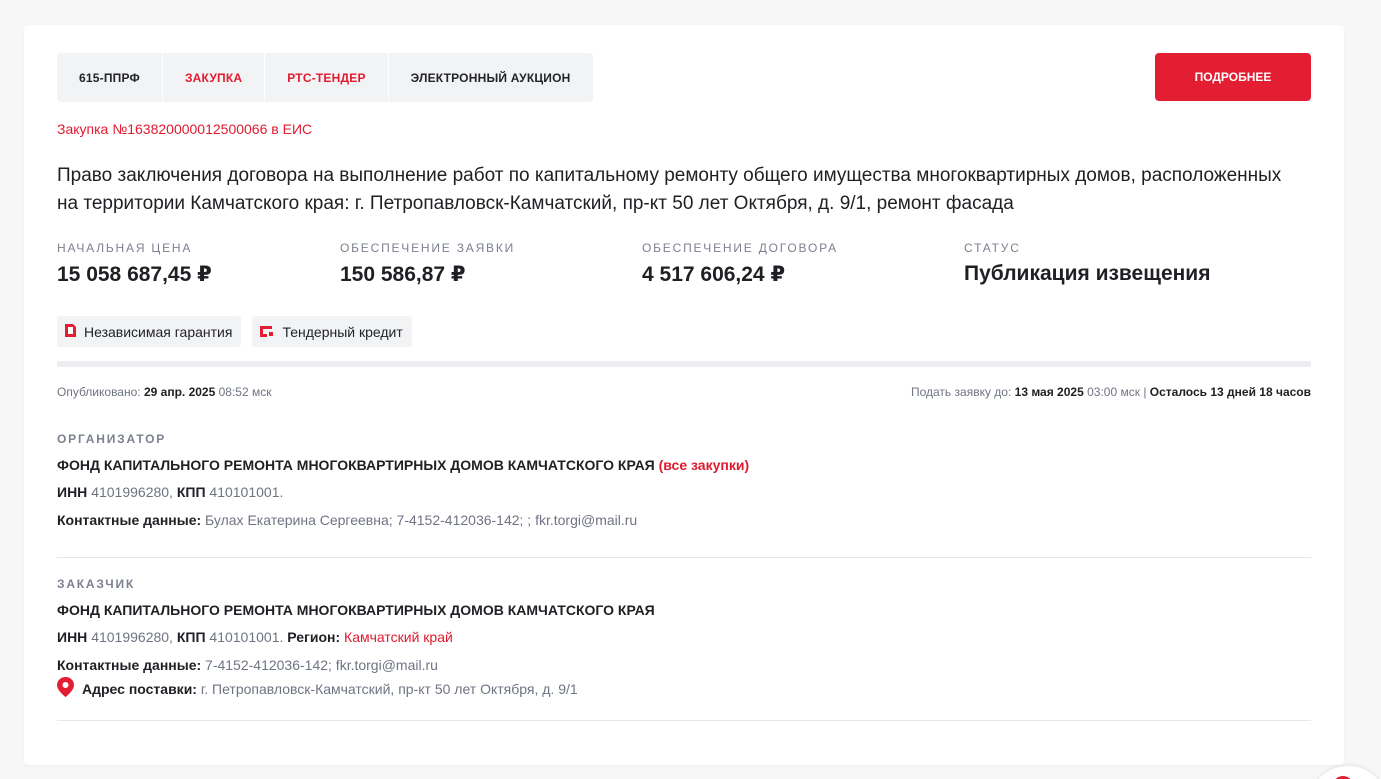 This screenshot has width=1381, height=779. What do you see at coordinates (129, 520) in the screenshot?
I see `organizer-contacts-label: Контактные данные:` at bounding box center [129, 520].